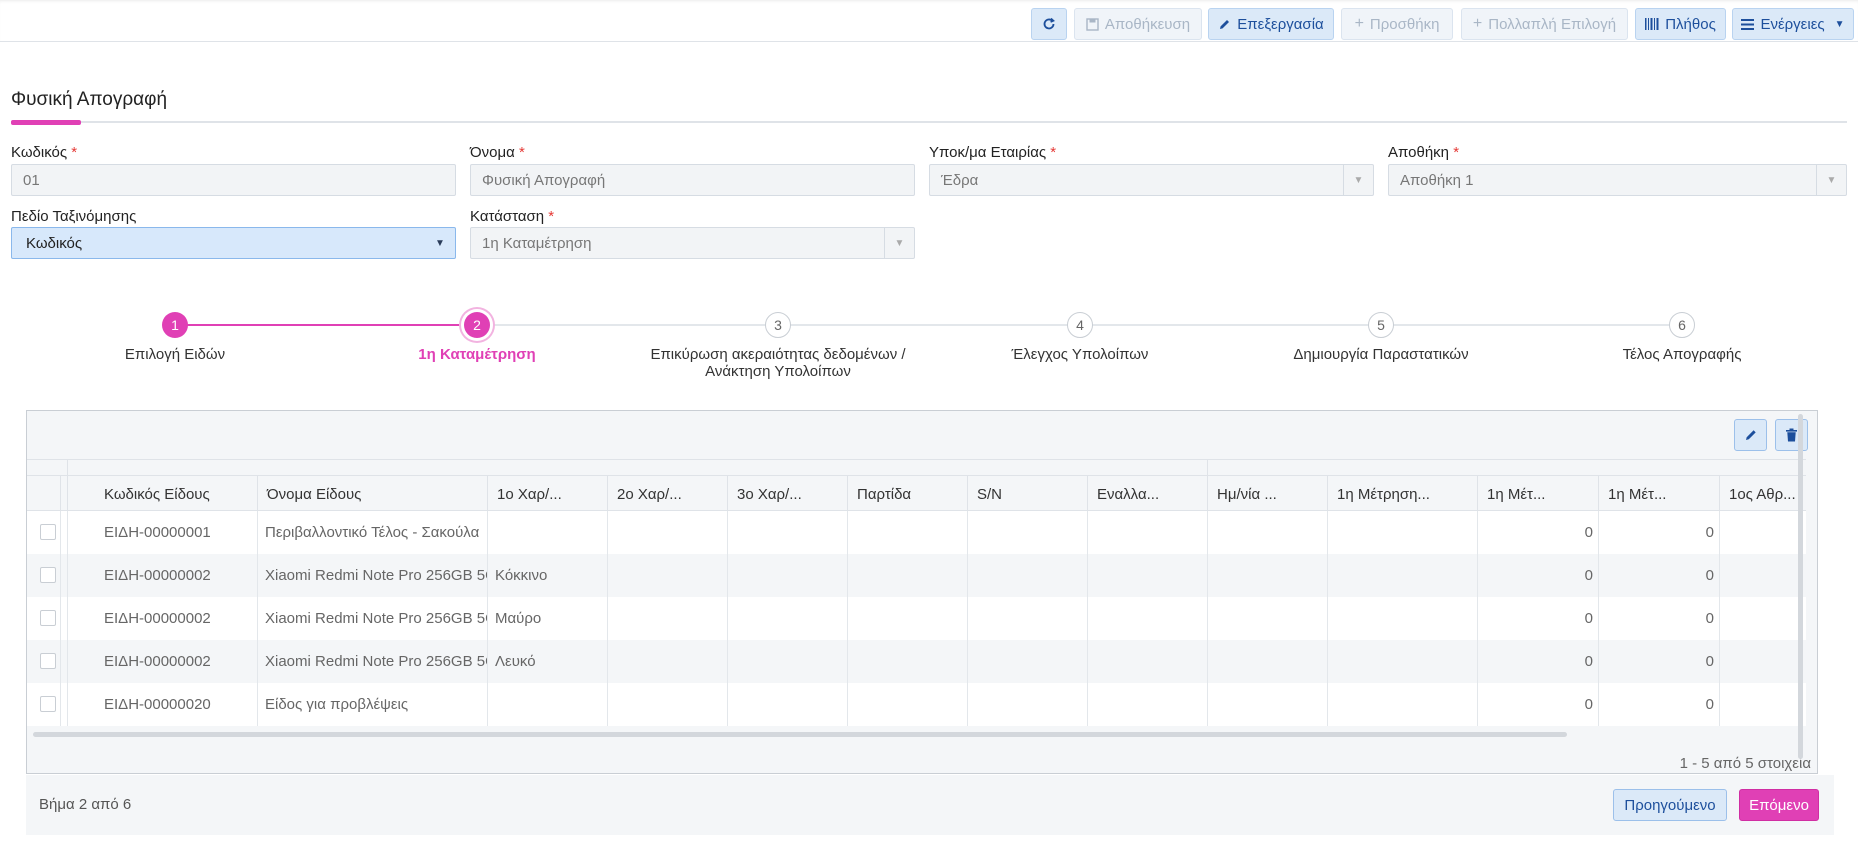 Image resolution: width=1858 pixels, height=851 pixels. I want to click on step-5-circle: 5, so click(1381, 325).